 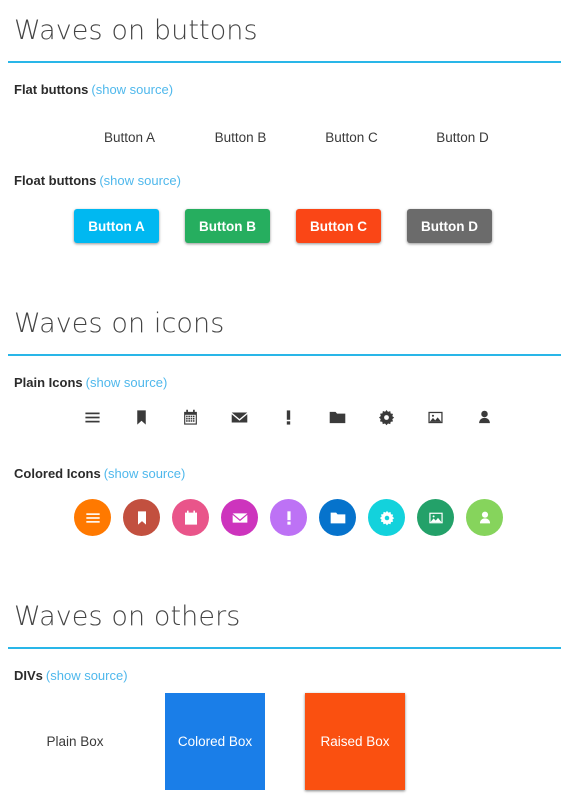 What do you see at coordinates (75, 741) in the screenshot?
I see `plain-box: Plain Box` at bounding box center [75, 741].